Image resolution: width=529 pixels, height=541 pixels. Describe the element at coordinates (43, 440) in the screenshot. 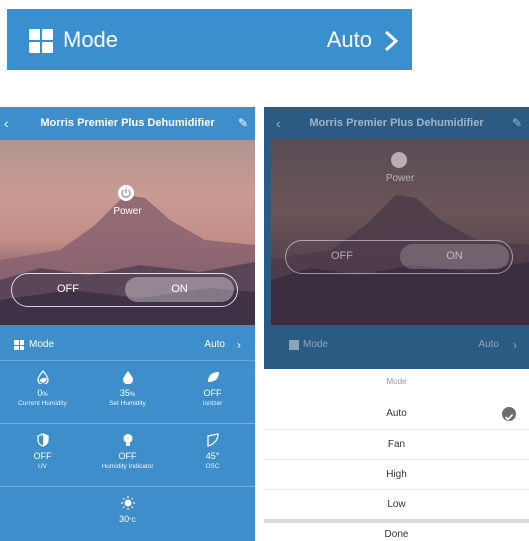

I see `shield-icon` at that location.